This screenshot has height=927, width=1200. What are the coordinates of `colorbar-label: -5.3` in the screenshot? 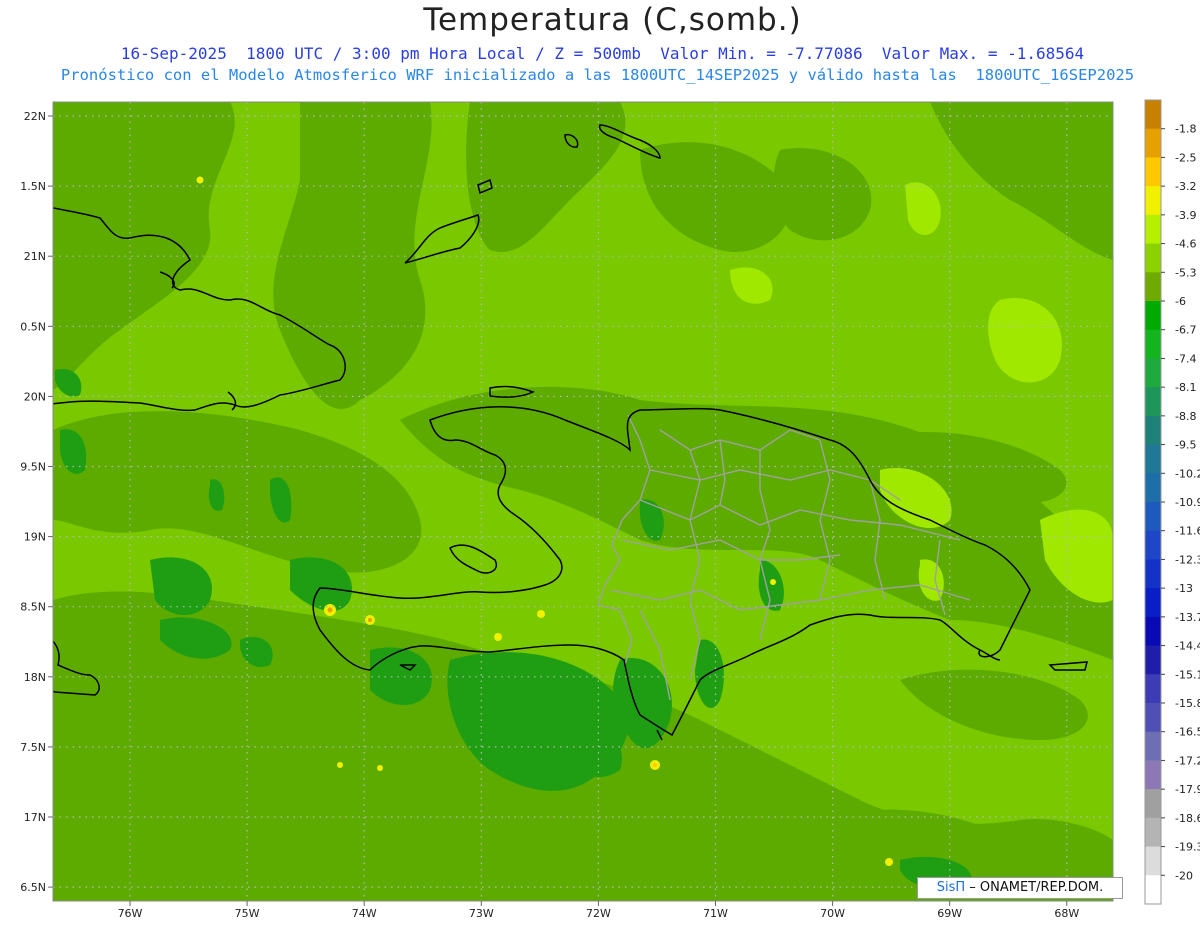 It's located at (1185, 272).